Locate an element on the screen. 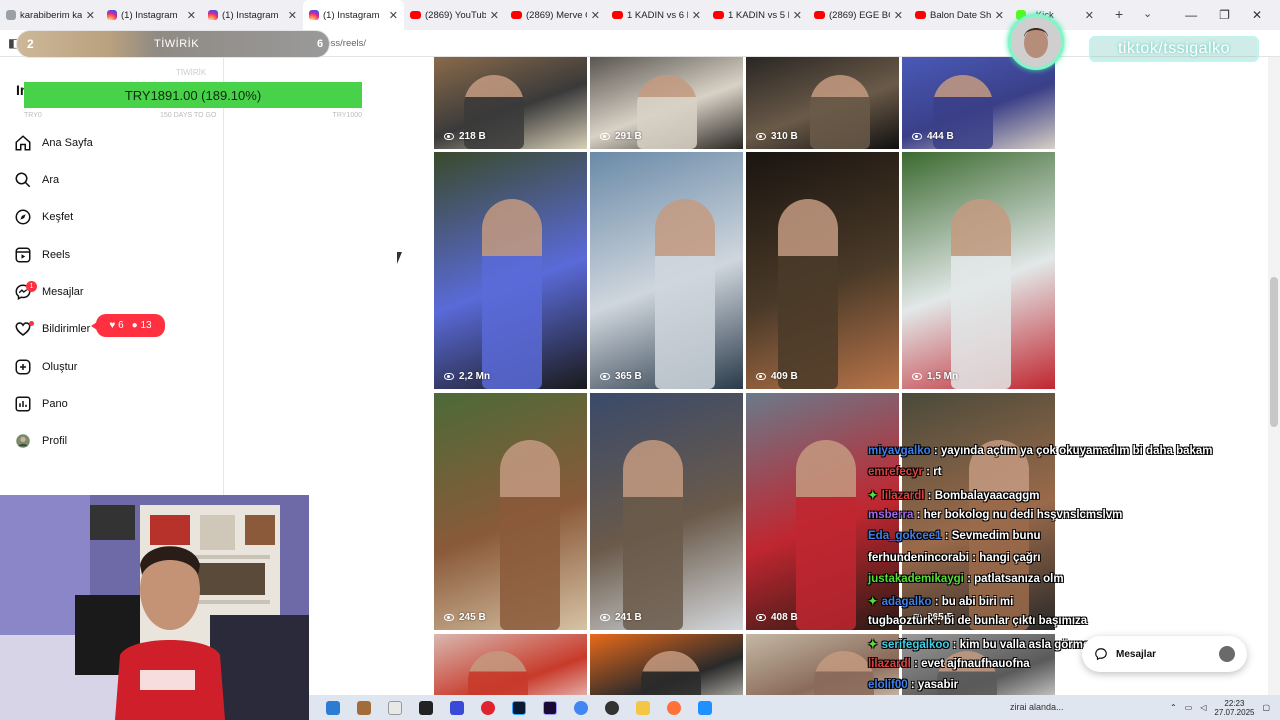 Image resolution: width=1280 pixels, height=720 pixels. chevron-down-icon: ⌄ is located at coordinates (1147, 13).